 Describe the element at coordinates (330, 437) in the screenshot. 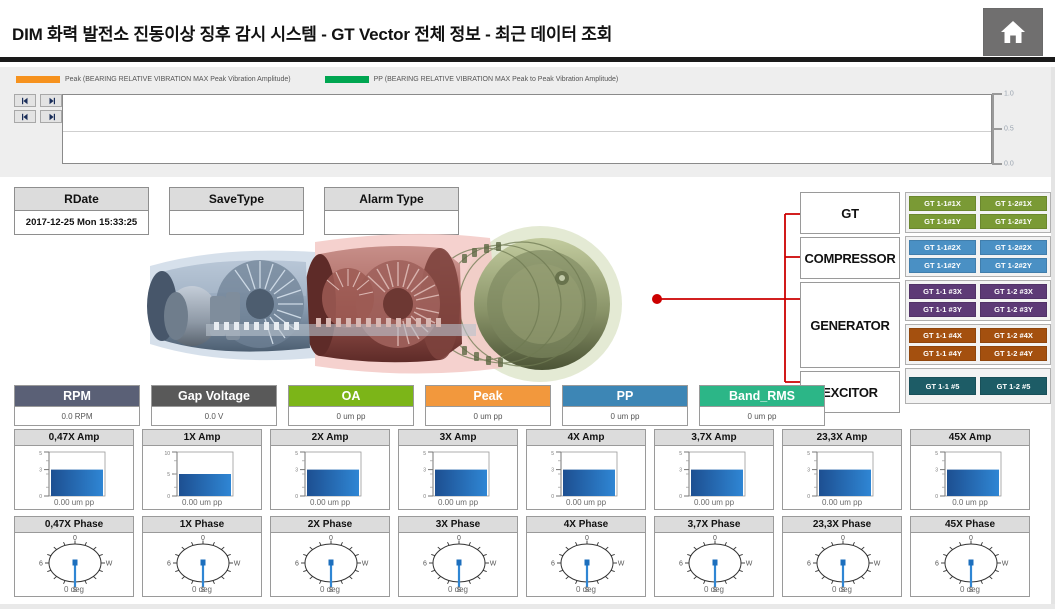

I see `amp-chart-title: 2X Amp` at that location.